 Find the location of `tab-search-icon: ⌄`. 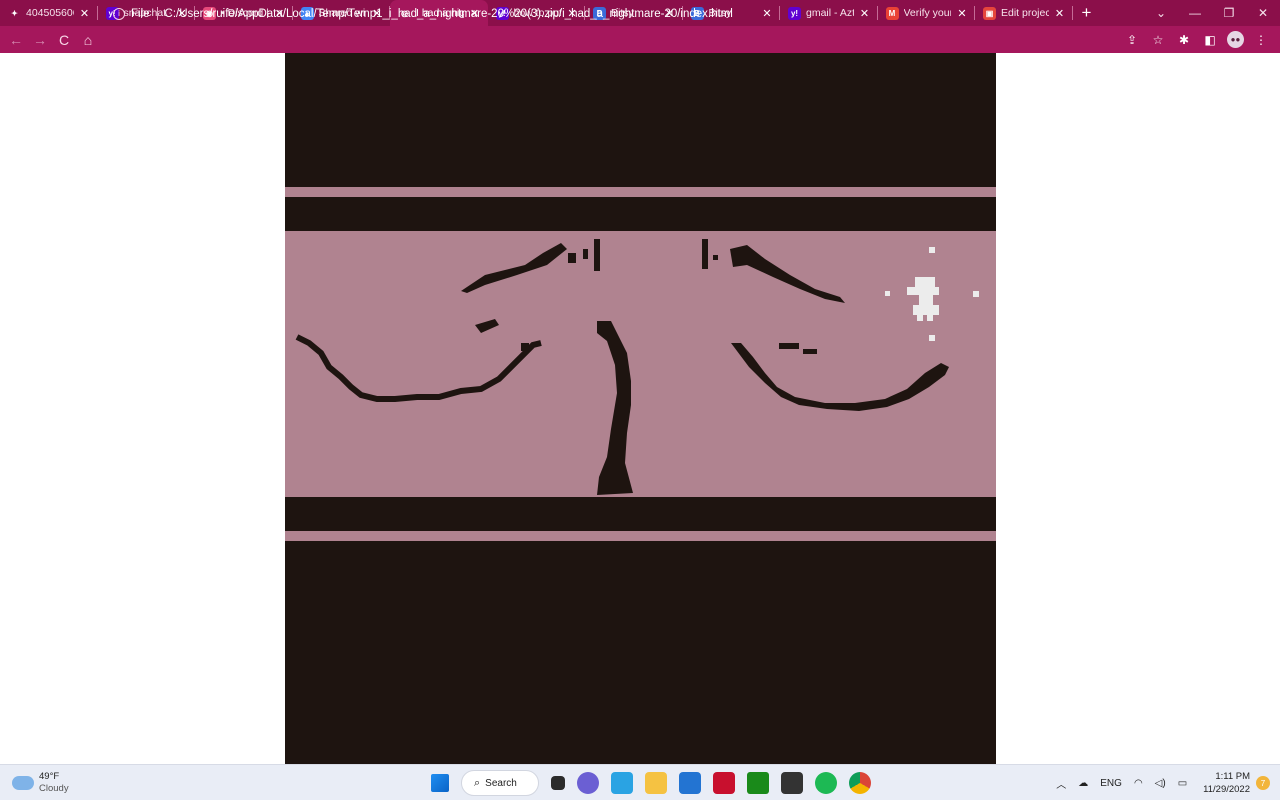

tab-search-icon: ⌄ is located at coordinates (1161, 13).